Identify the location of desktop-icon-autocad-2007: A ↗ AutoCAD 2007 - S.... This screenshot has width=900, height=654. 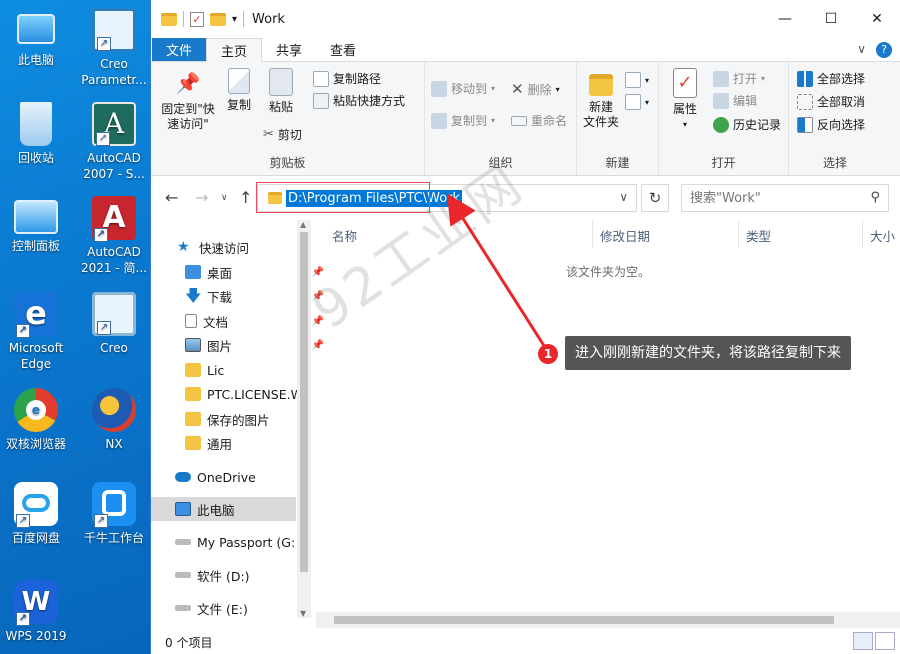
(114, 142).